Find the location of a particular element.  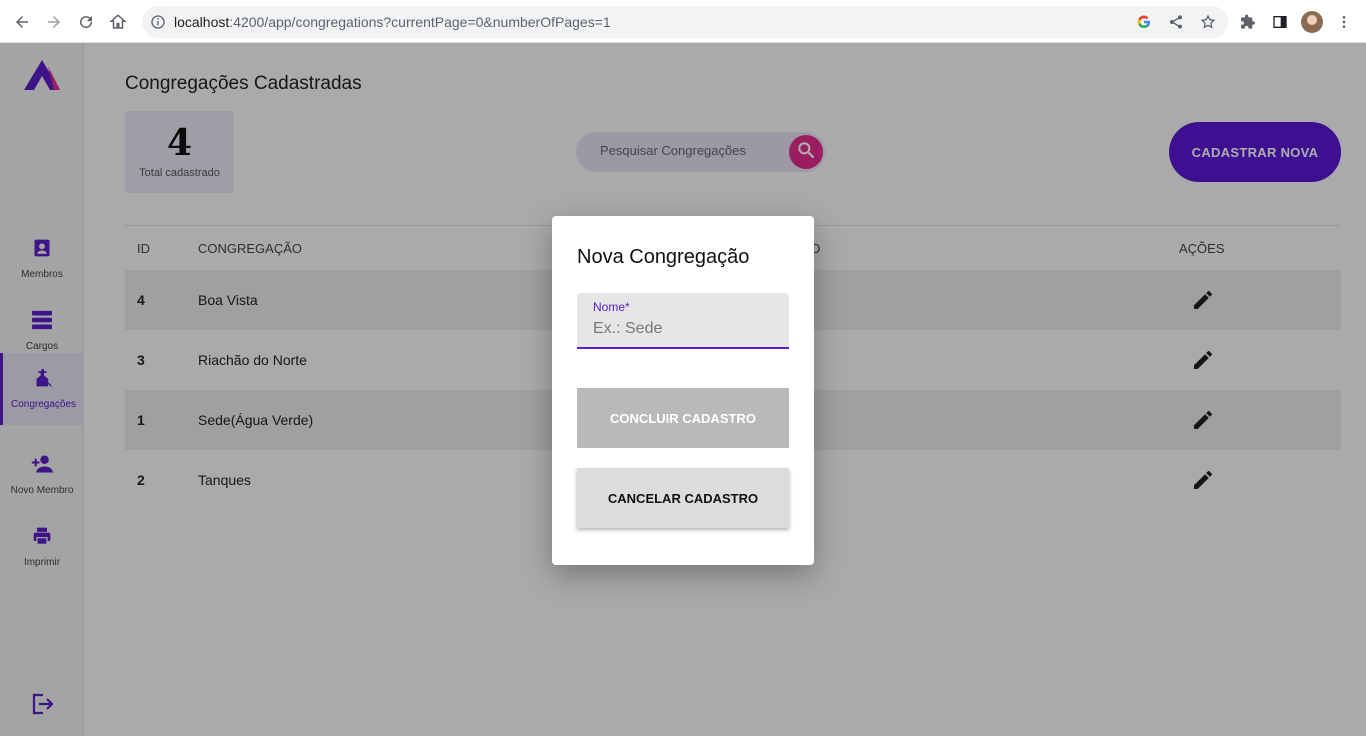

share-icon is located at coordinates (1176, 22).